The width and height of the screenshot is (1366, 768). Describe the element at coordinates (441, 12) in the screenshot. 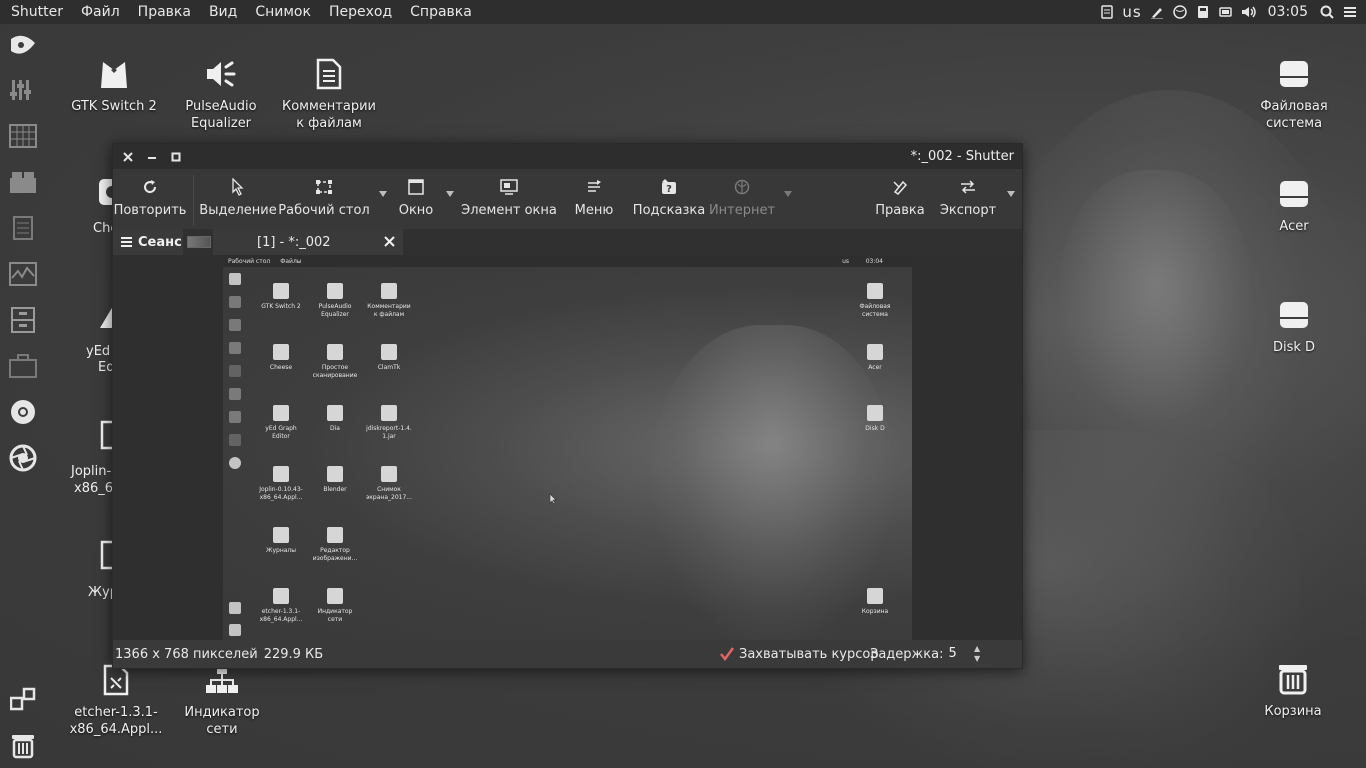

I see `menu-help: Справка` at that location.